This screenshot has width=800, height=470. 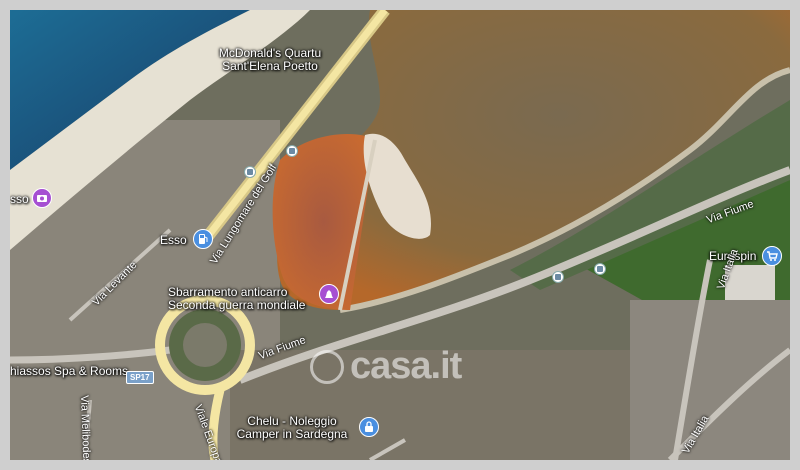 I want to click on pin-esso, so click(x=203, y=239).